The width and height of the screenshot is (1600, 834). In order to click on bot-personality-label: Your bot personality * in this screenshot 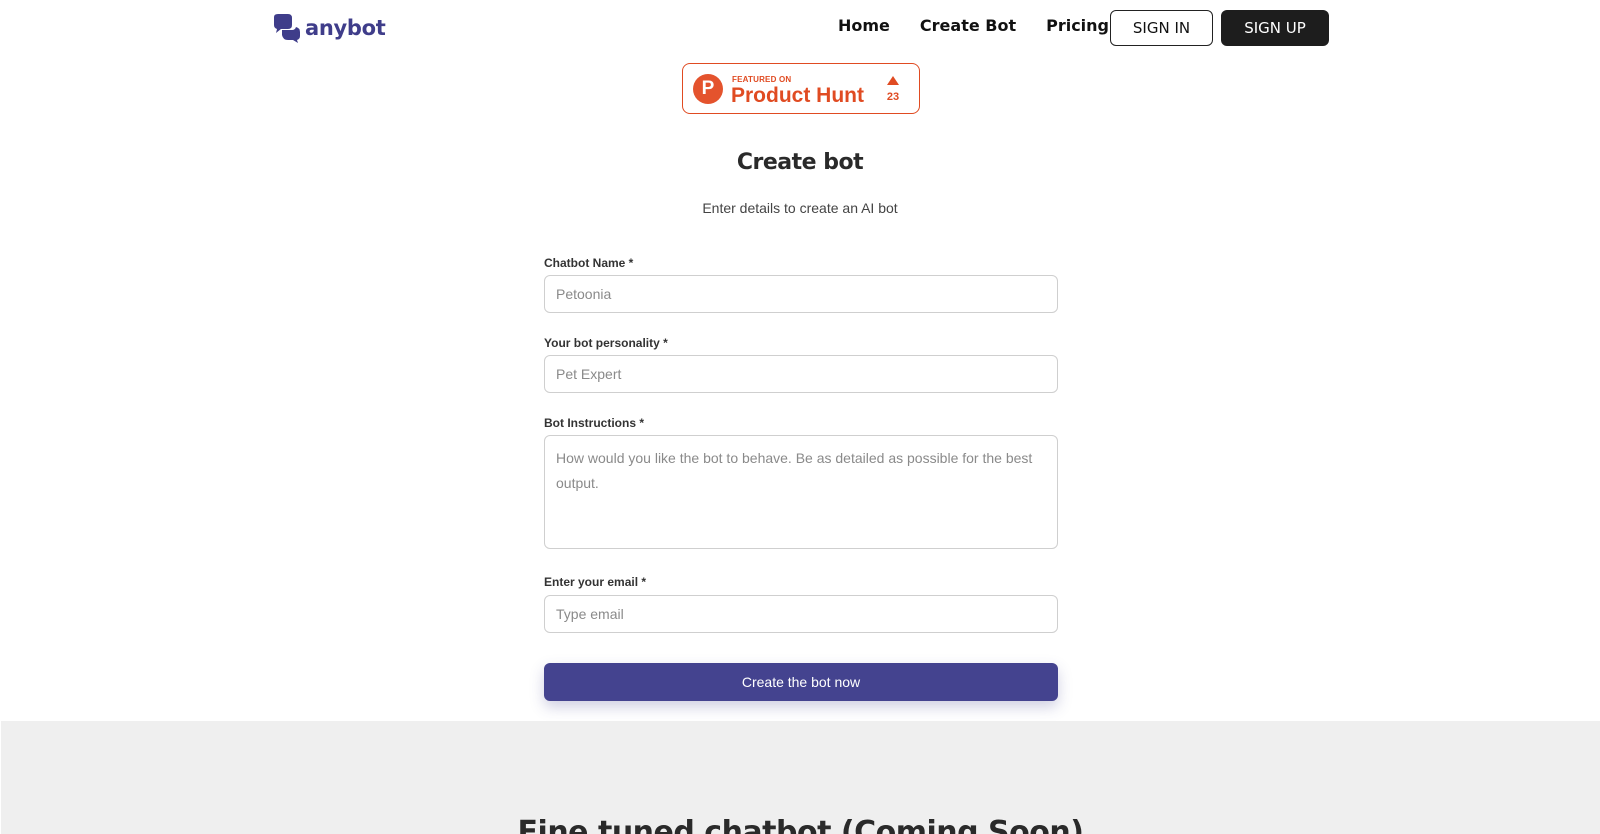, I will do `click(606, 343)`.